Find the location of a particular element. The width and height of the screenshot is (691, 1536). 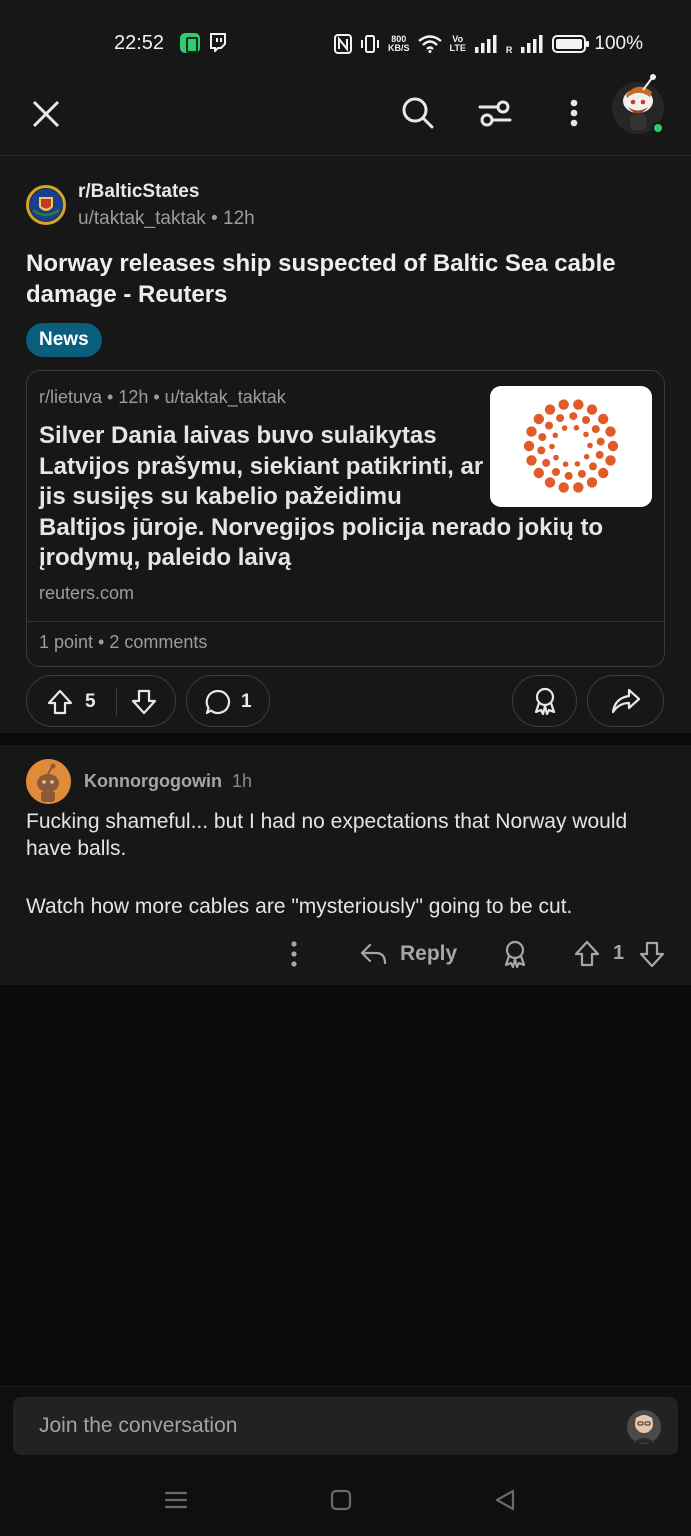

award-button is located at coordinates (544, 701).